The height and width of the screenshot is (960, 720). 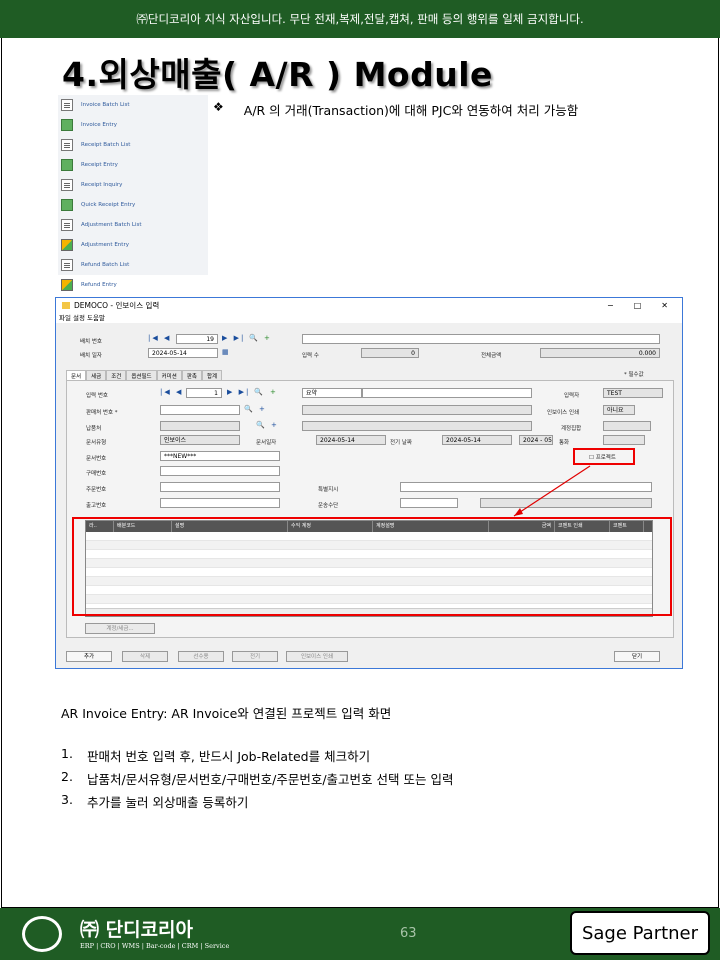 I want to click on period-field: 2024 - 05, so click(x=536, y=440).